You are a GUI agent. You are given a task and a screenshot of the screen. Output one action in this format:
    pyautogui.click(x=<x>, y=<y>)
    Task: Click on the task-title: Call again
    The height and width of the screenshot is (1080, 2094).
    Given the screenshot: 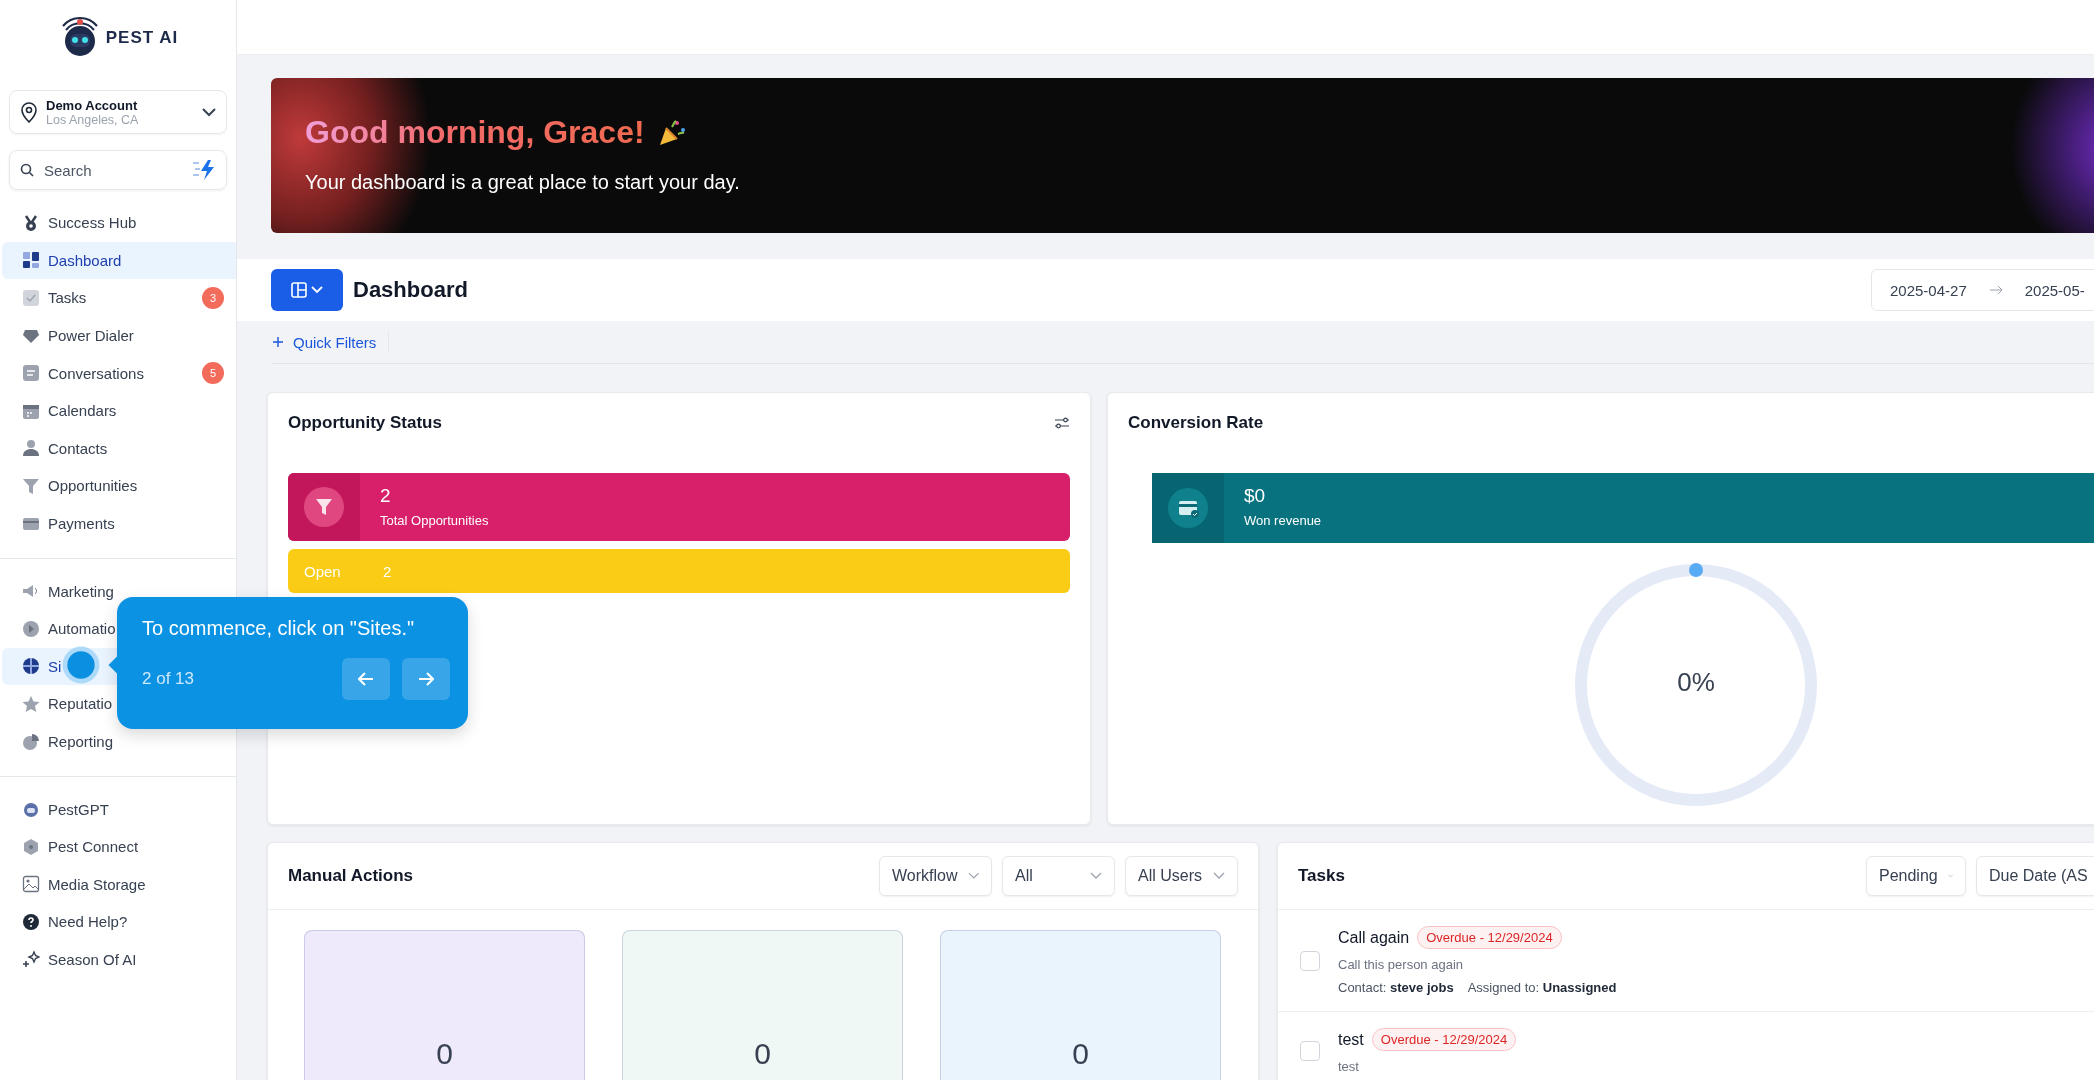 What is the action you would take?
    pyautogui.click(x=1374, y=937)
    